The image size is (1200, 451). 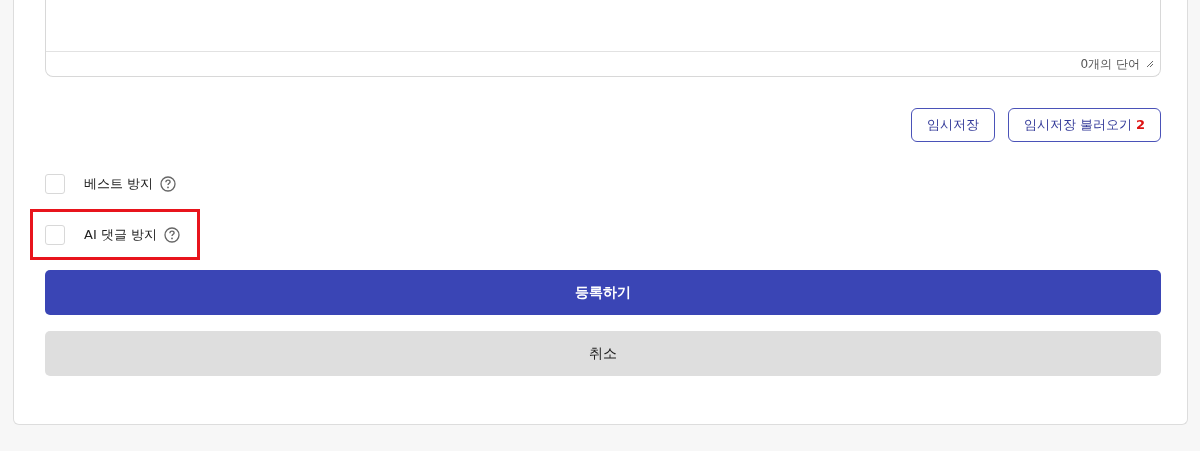 I want to click on submit-button: 등록하기, so click(x=603, y=292).